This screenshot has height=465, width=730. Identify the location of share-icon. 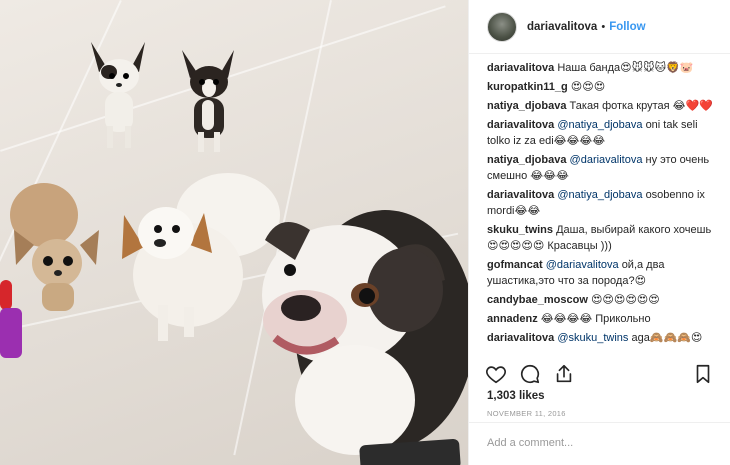
(564, 374).